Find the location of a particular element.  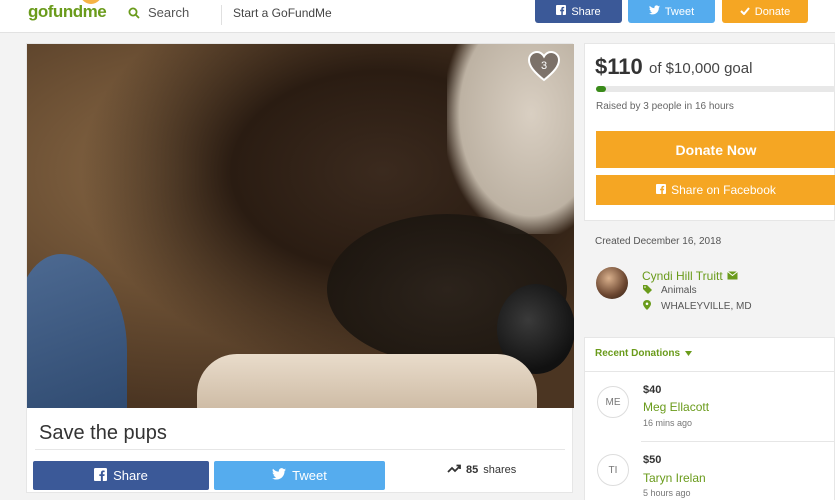

donation-time: 16 mins ago is located at coordinates (668, 423).